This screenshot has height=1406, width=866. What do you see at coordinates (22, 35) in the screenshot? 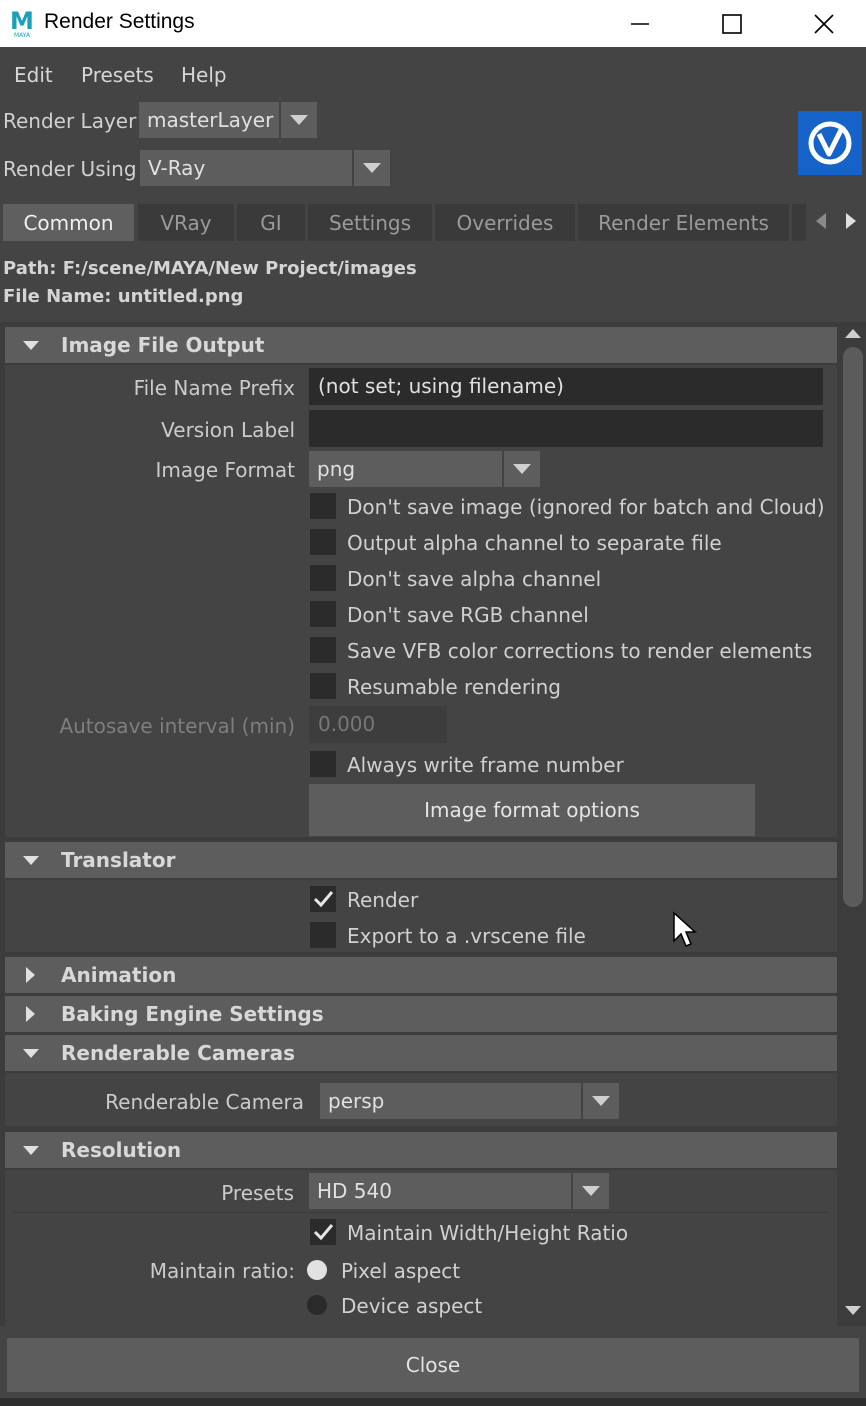
I see `maya-icon-sub: MAYA` at bounding box center [22, 35].